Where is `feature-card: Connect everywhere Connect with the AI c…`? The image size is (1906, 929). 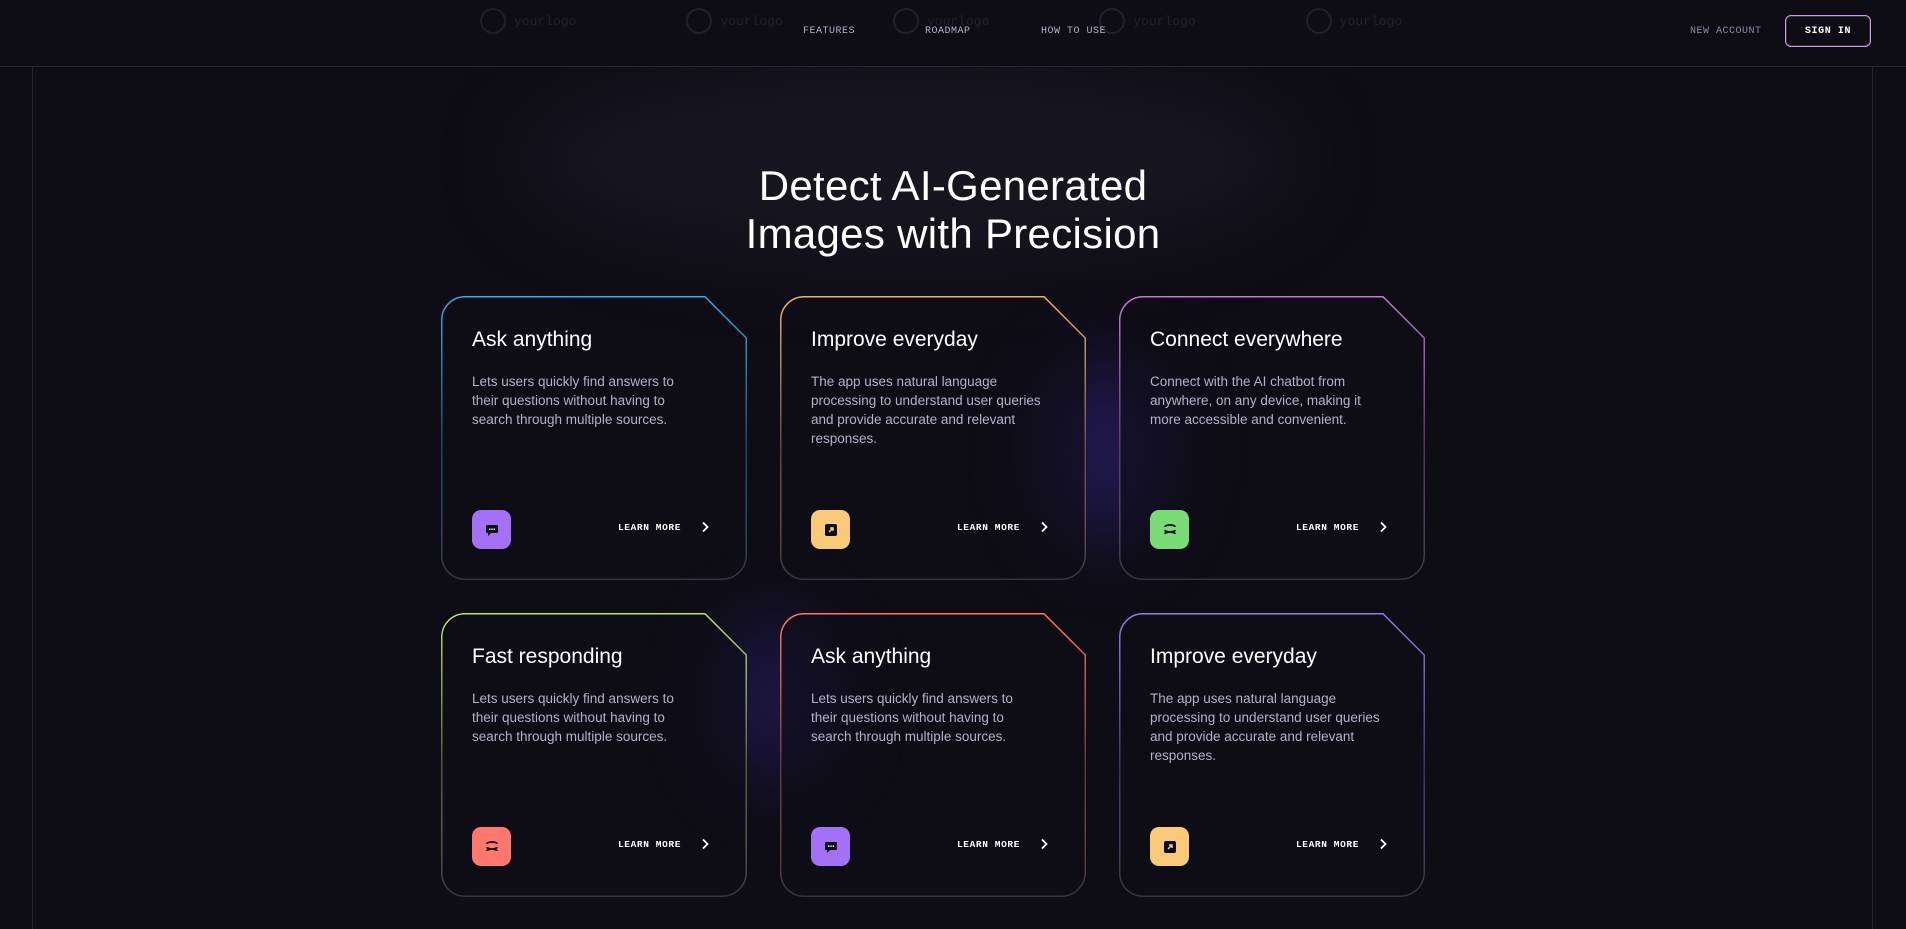
feature-card: Connect everywhere Connect with the AI c… is located at coordinates (1272, 438).